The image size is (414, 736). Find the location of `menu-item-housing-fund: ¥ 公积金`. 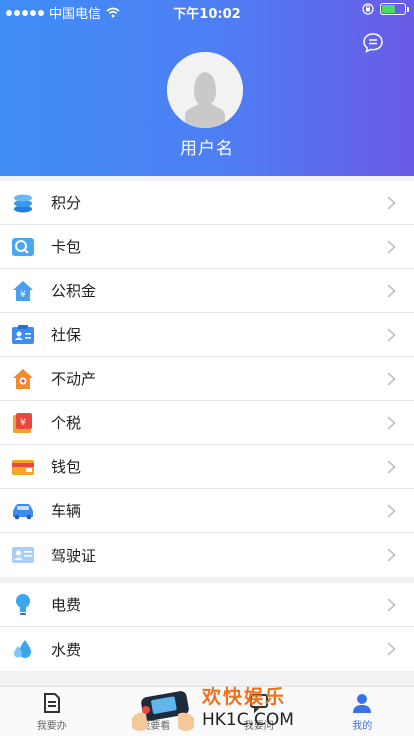

menu-item-housing-fund: ¥ 公积金 is located at coordinates (207, 291).